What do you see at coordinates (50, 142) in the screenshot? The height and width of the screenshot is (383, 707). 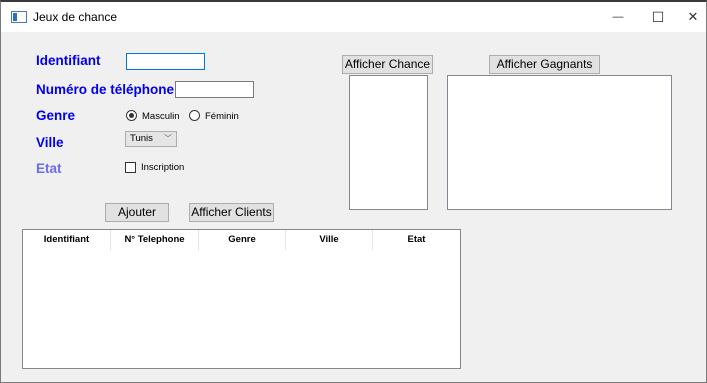 I see `ville-label: Ville` at bounding box center [50, 142].